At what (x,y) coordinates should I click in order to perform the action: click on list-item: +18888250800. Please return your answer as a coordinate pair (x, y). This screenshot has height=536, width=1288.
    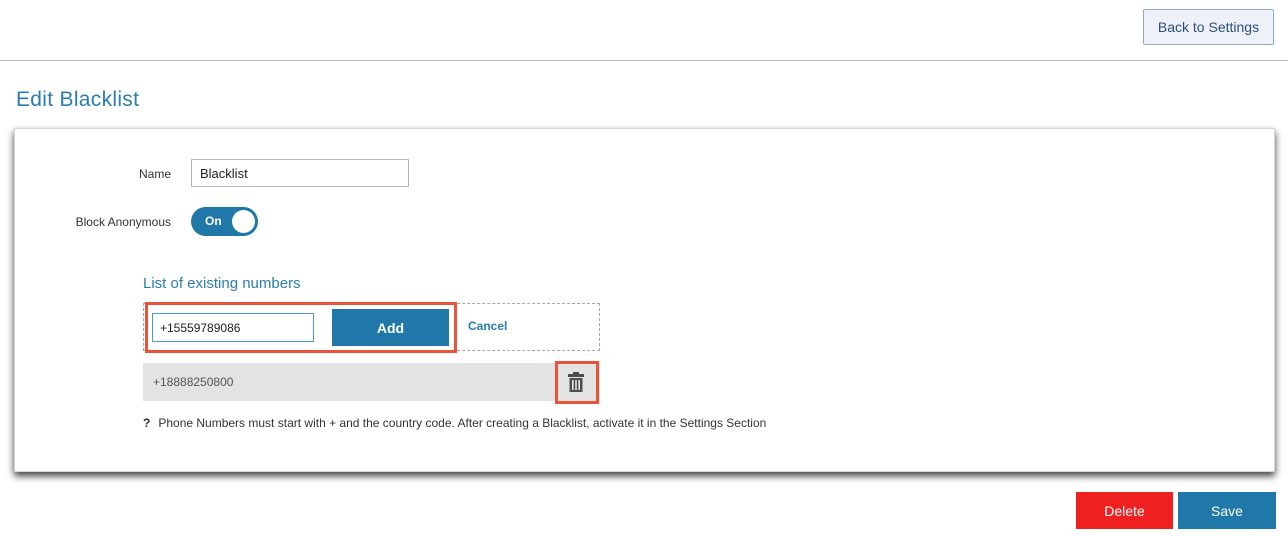
    Looking at the image, I should click on (371, 382).